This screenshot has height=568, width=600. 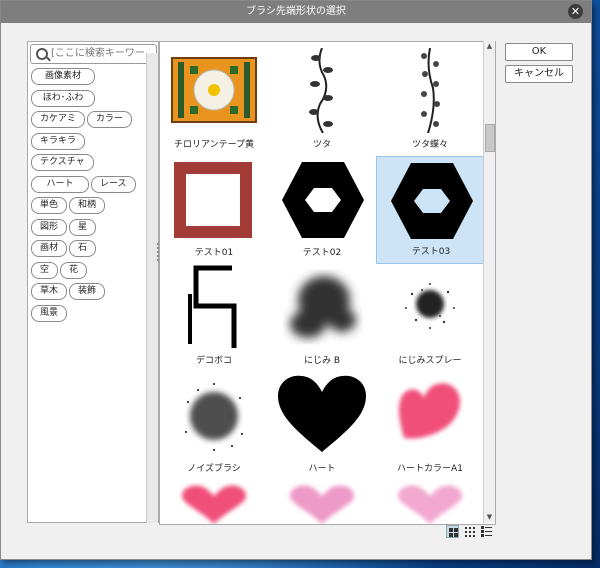 I want to click on tag-texture: テクスチャ, so click(x=62, y=162).